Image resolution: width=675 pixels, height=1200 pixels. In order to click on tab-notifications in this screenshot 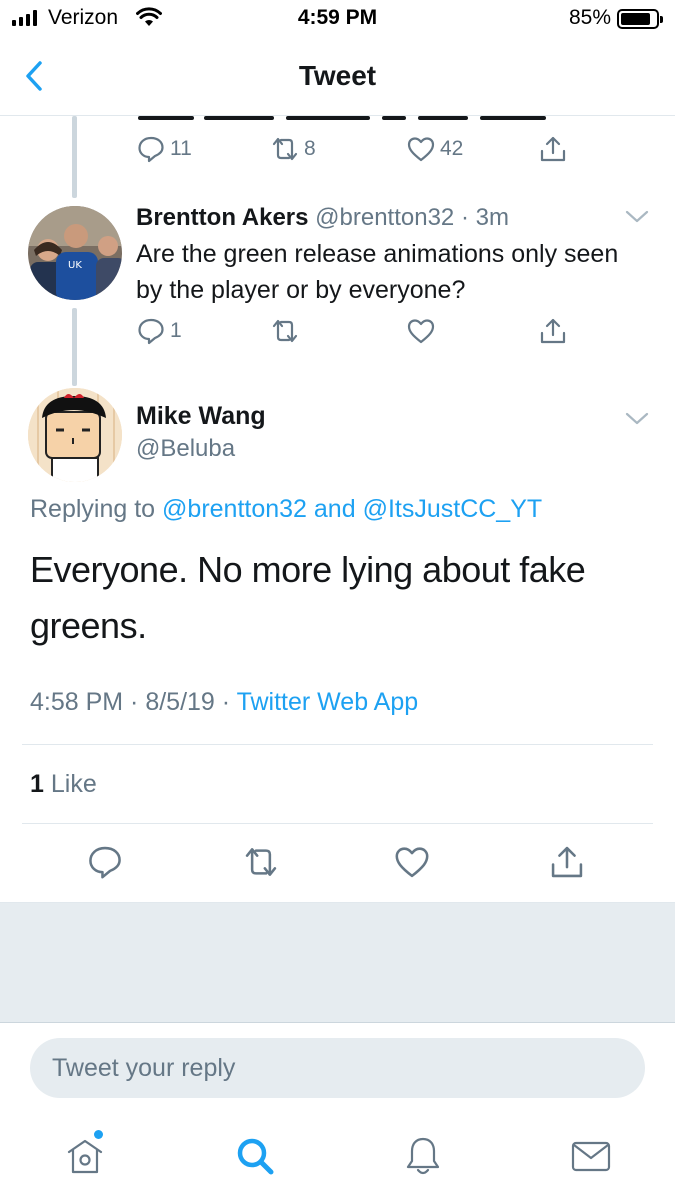, I will do `click(423, 1156)`.